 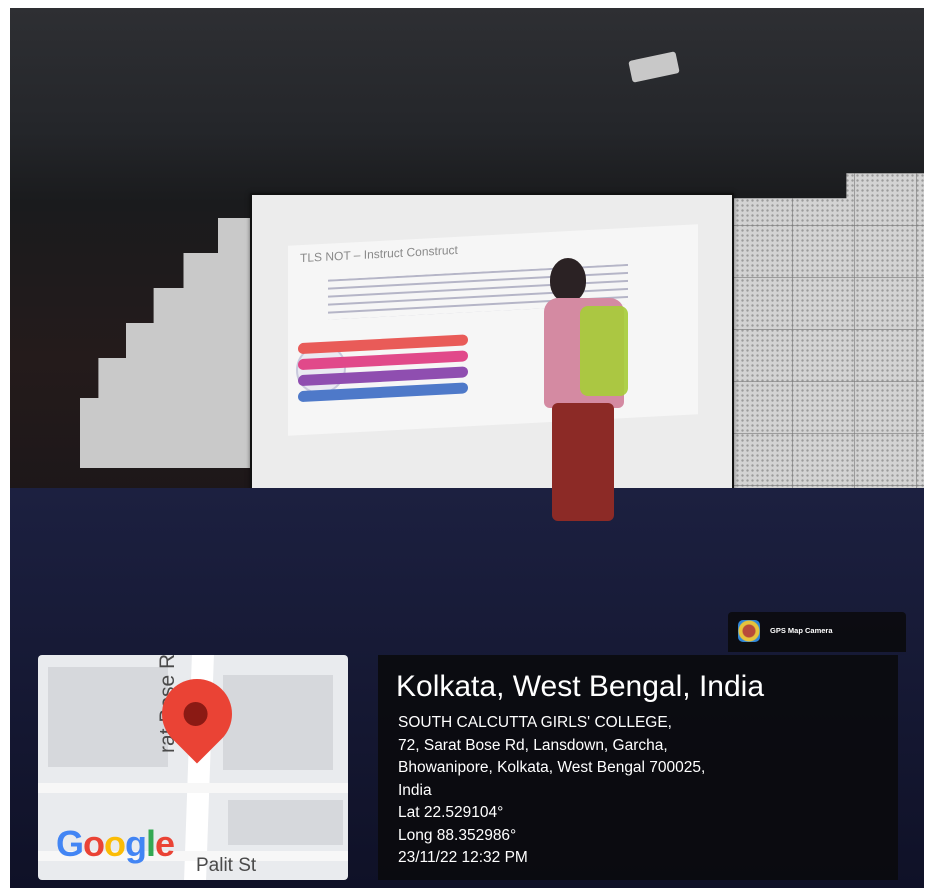 I want to click on presenter, so click(x=590, y=390).